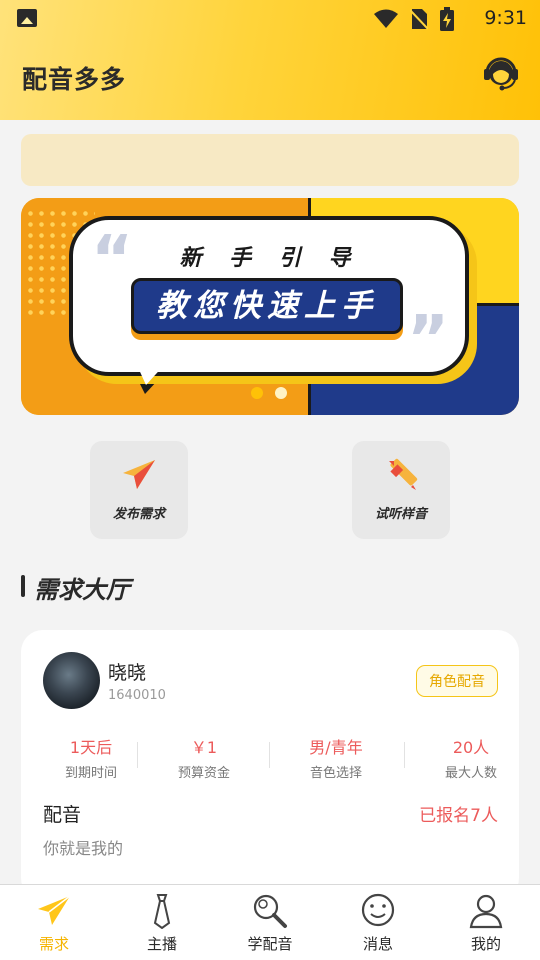  Describe the element at coordinates (471, 757) in the screenshot. I see `stat-max-people: 20人 最大人数` at that location.